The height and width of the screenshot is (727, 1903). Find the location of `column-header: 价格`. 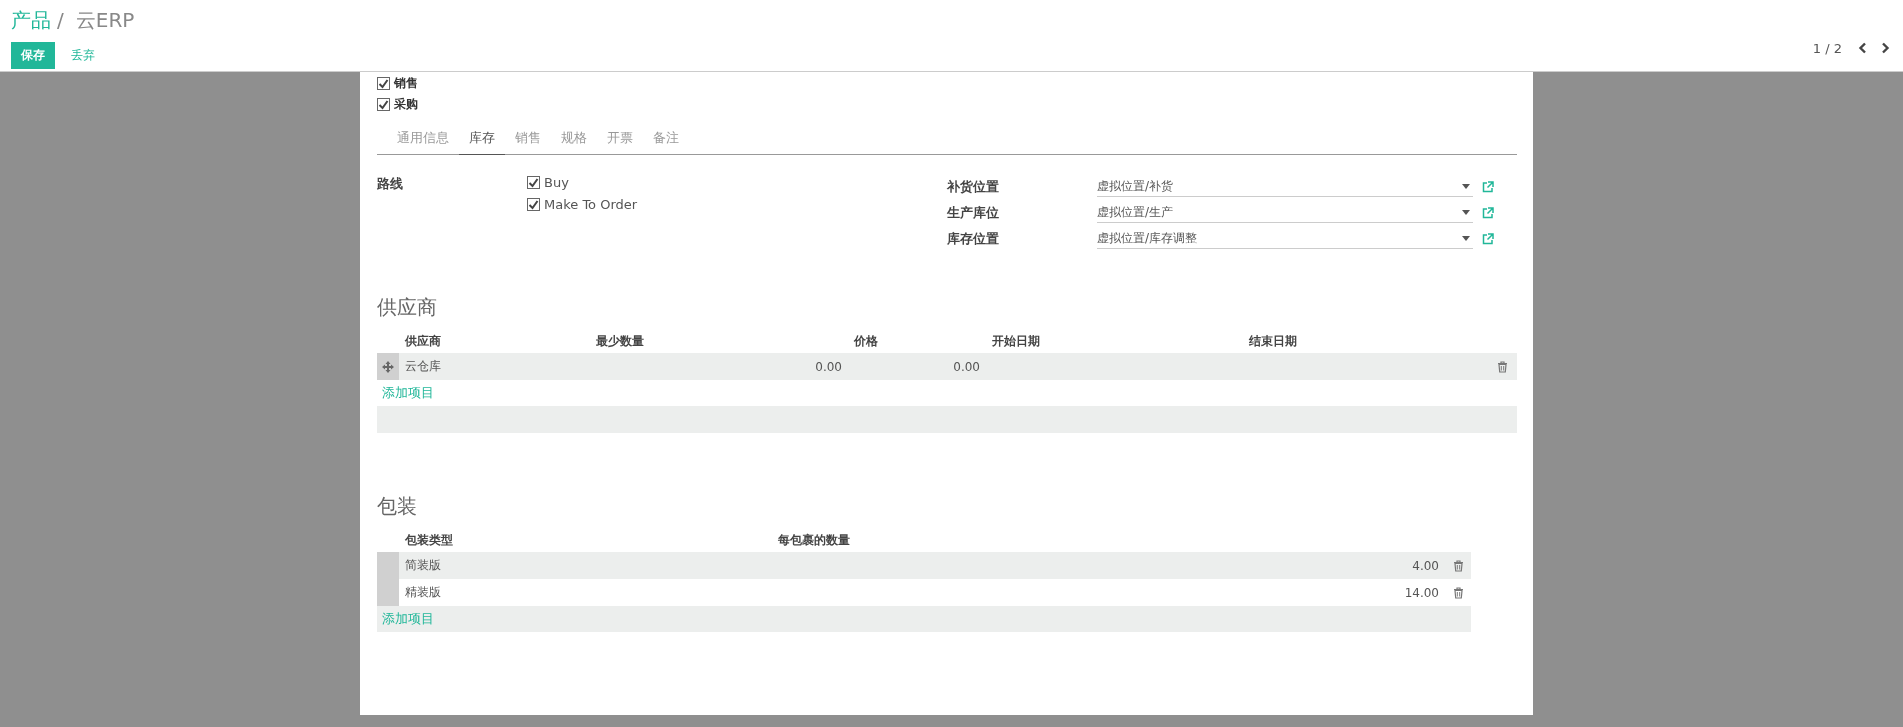

column-header: 价格 is located at coordinates (866, 341).